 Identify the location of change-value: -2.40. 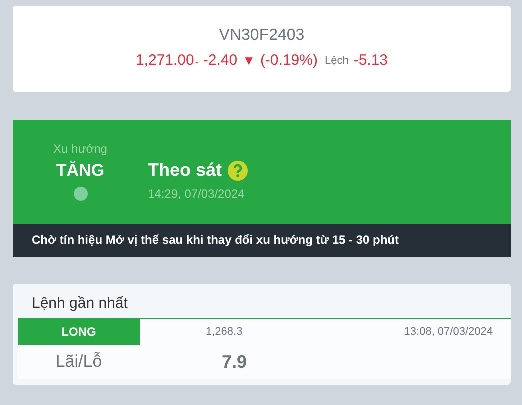
(220, 60).